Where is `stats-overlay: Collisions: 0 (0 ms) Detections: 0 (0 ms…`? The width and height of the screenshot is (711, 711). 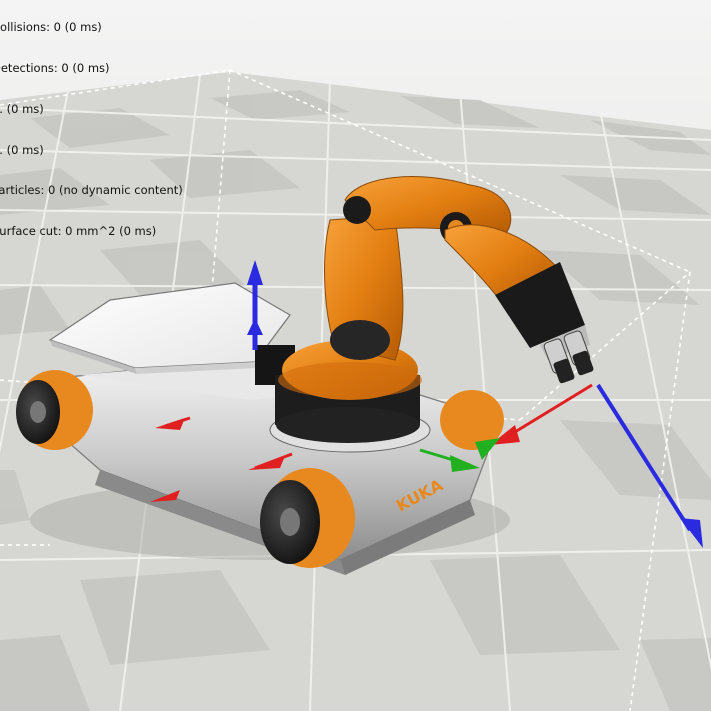
stats-overlay: Collisions: 0 (0 ms) Detections: 0 (0 ms… is located at coordinates (91, 133).